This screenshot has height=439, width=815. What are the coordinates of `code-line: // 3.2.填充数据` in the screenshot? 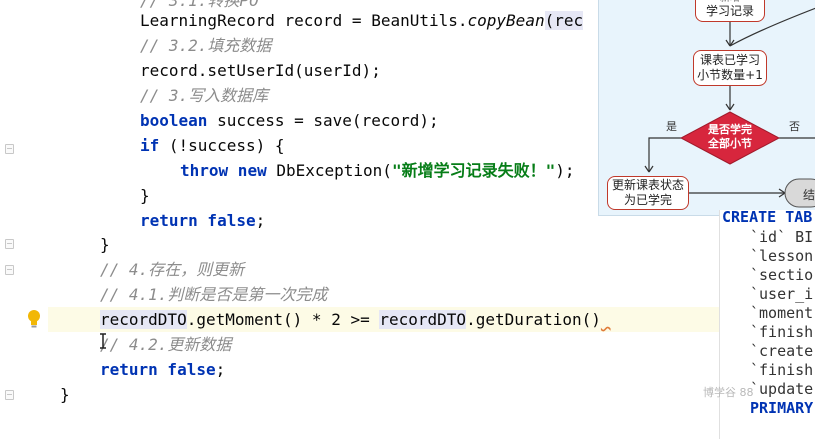 It's located at (206, 45).